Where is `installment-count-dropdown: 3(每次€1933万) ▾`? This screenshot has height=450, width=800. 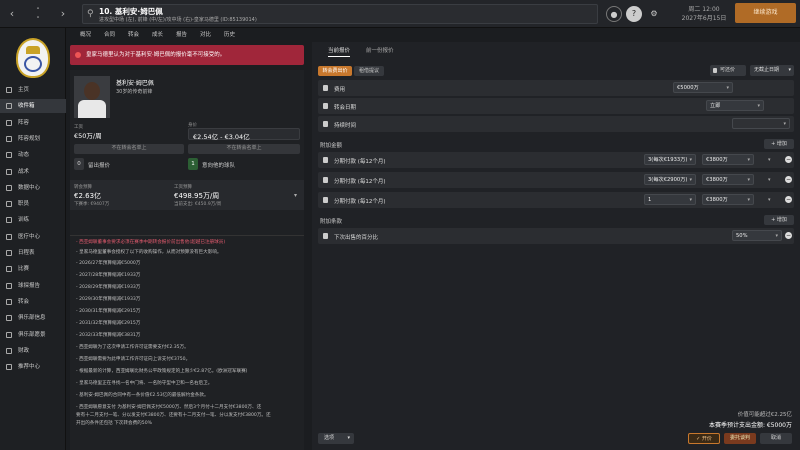
installment-count-dropdown: 3(每次€1933万) ▾ is located at coordinates (670, 159).